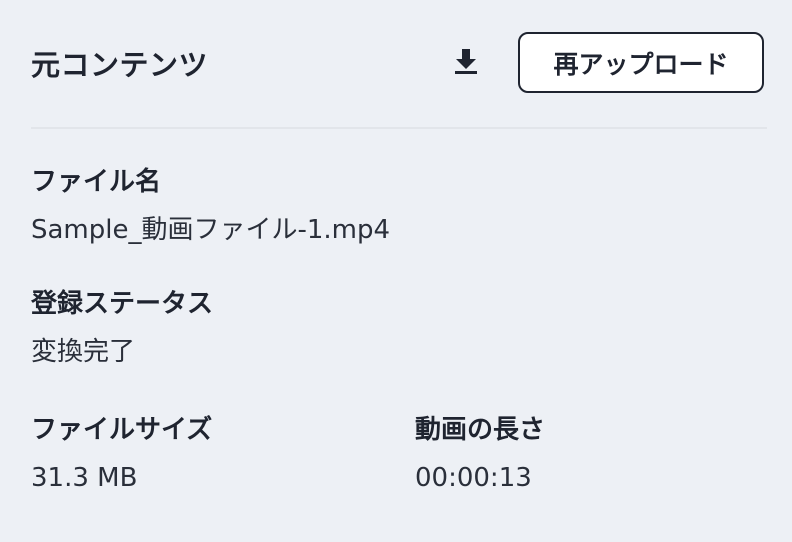 Image resolution: width=792 pixels, height=542 pixels. Describe the element at coordinates (120, 65) in the screenshot. I see `panel-title: 元コンテンツ` at that location.